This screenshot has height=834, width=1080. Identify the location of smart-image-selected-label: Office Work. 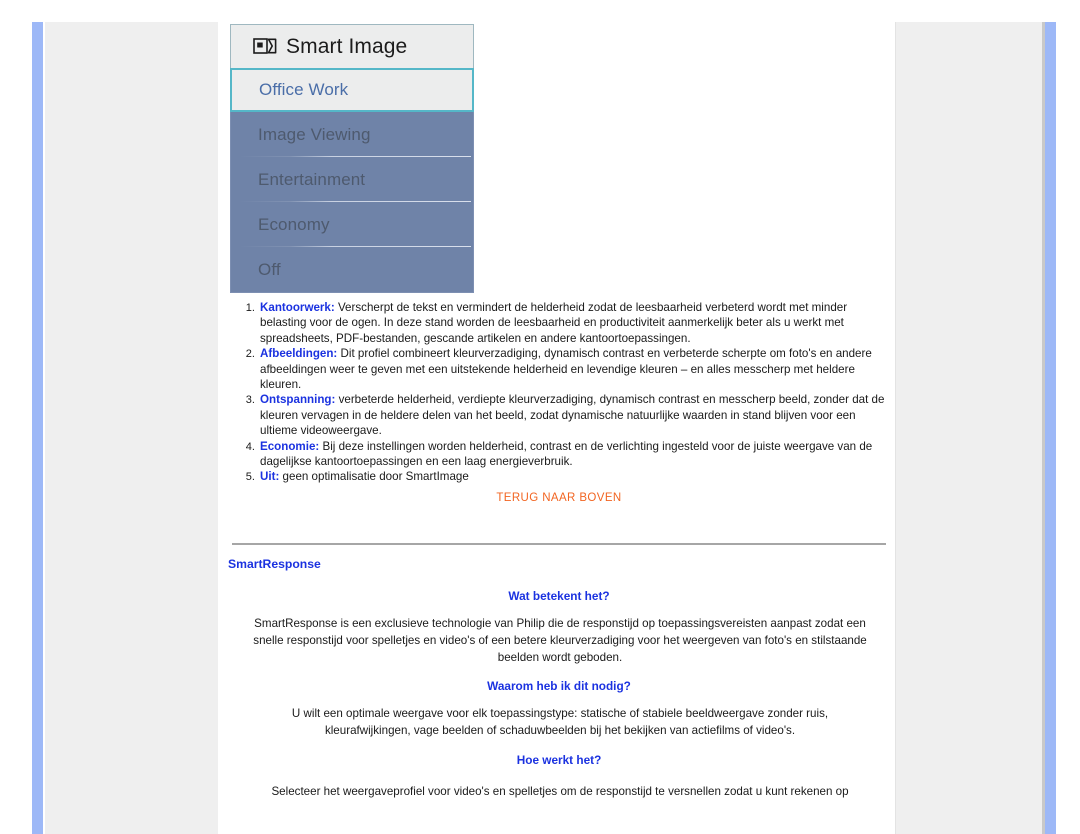
(304, 89).